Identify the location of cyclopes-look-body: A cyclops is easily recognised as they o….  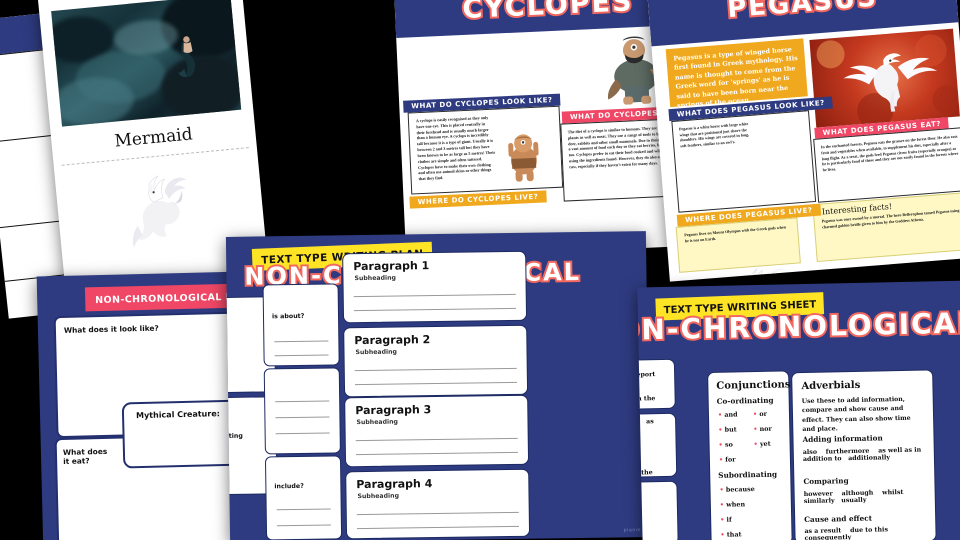
(455, 148).